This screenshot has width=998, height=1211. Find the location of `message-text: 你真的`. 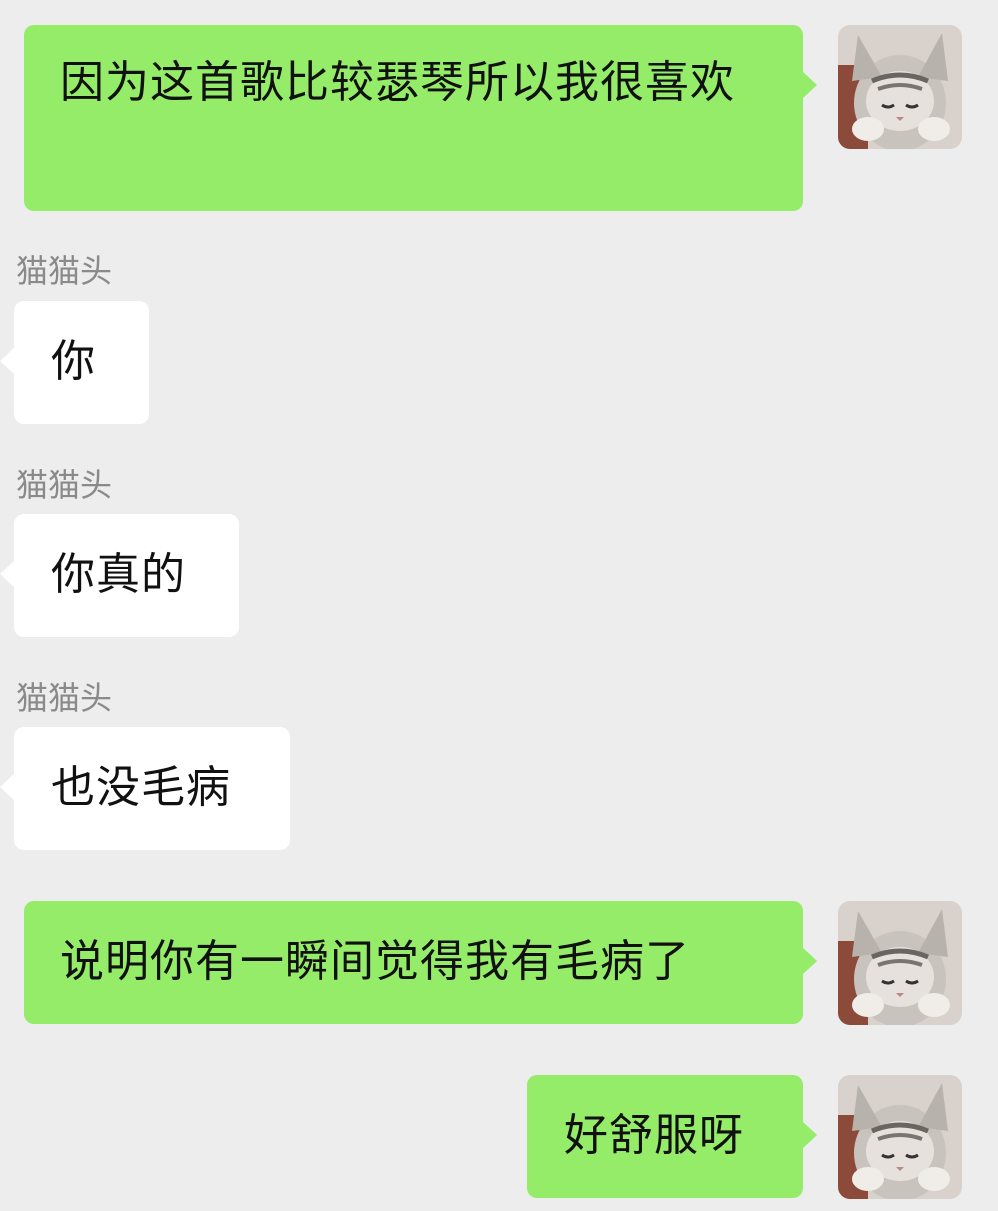

message-text: 你真的 is located at coordinates (118, 574).